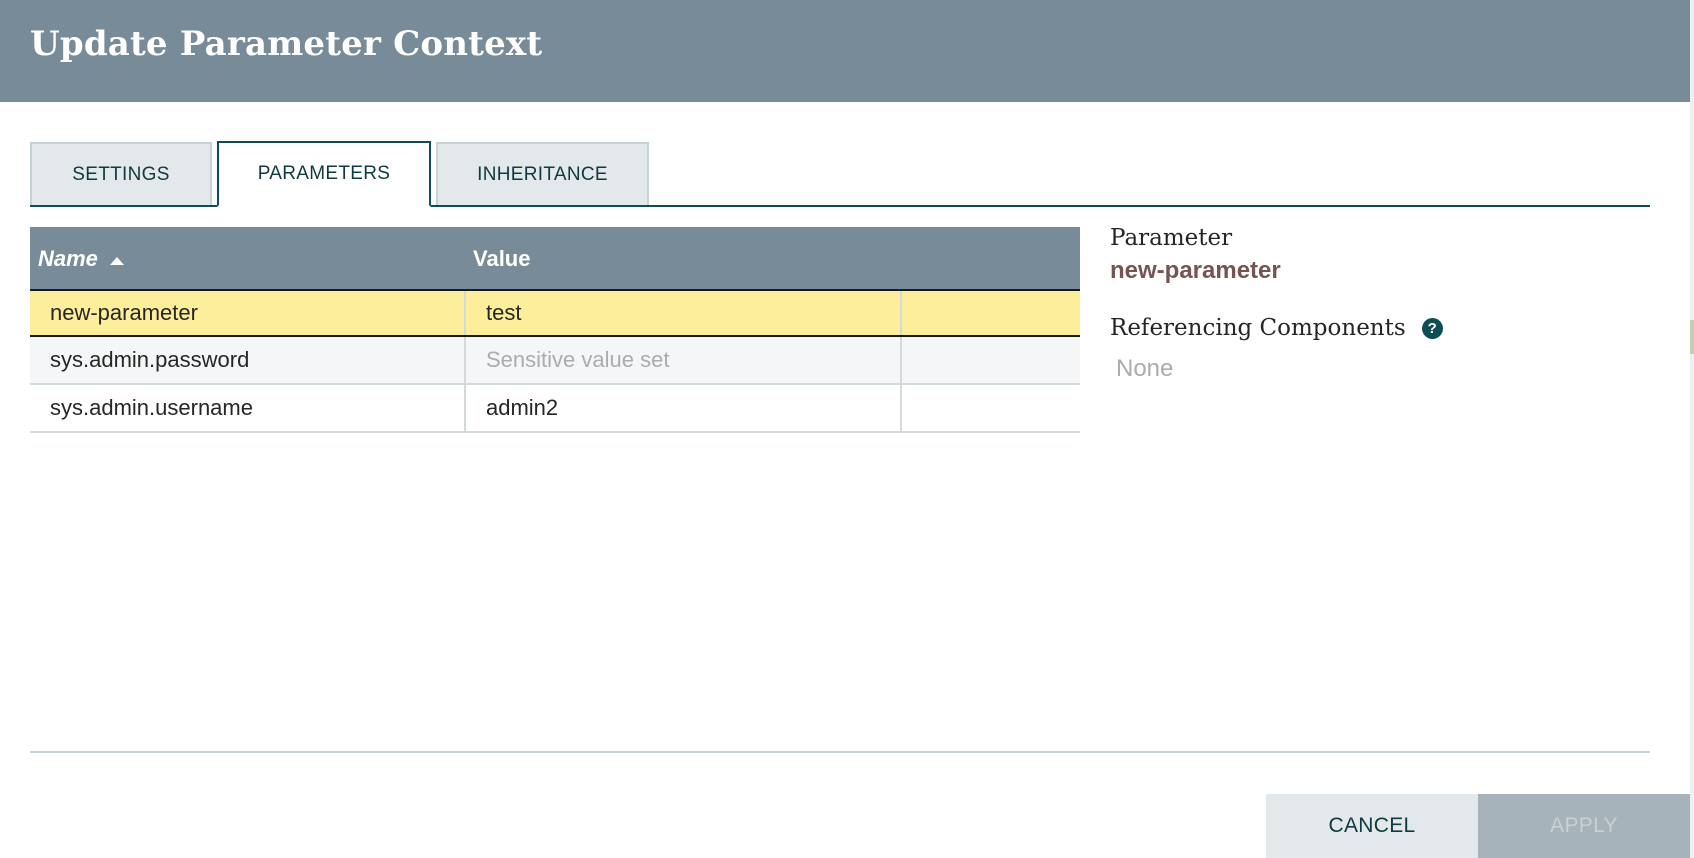 The height and width of the screenshot is (858, 1694). I want to click on referencing-components-value: None, so click(1145, 368).